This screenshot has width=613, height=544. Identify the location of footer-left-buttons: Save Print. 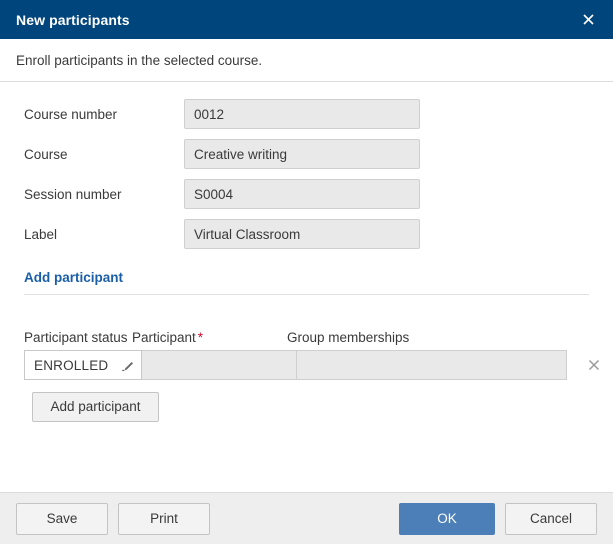
(113, 518).